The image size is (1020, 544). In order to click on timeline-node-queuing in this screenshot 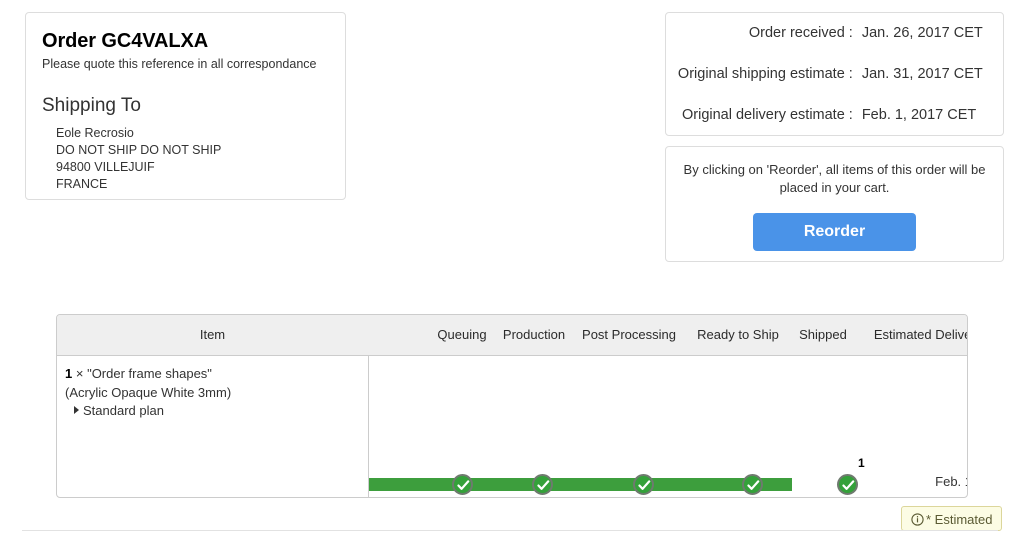, I will do `click(462, 484)`.